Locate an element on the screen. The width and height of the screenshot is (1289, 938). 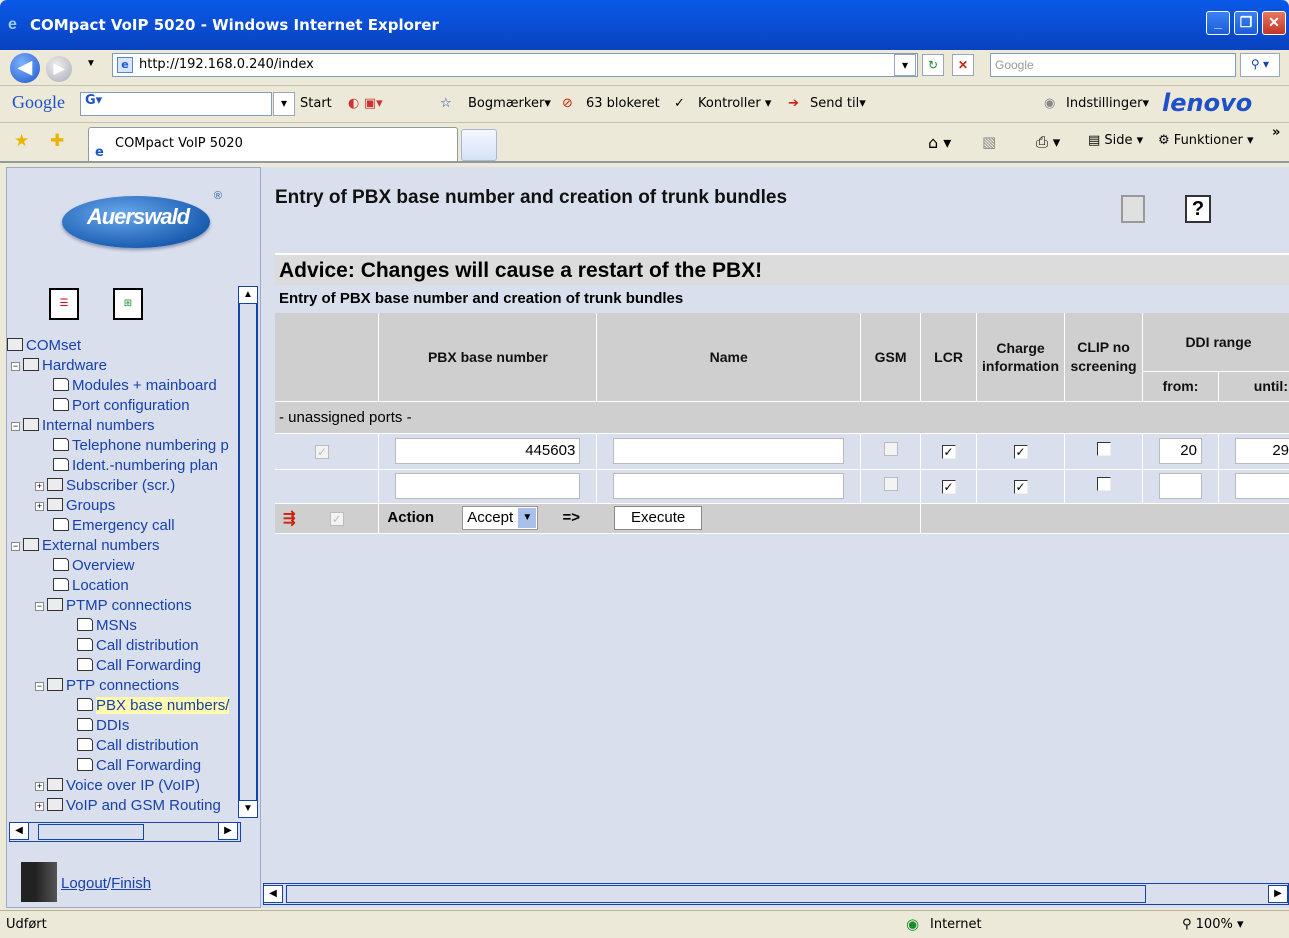
url-input: e http://192.168.0.240/index is located at coordinates (515, 65).